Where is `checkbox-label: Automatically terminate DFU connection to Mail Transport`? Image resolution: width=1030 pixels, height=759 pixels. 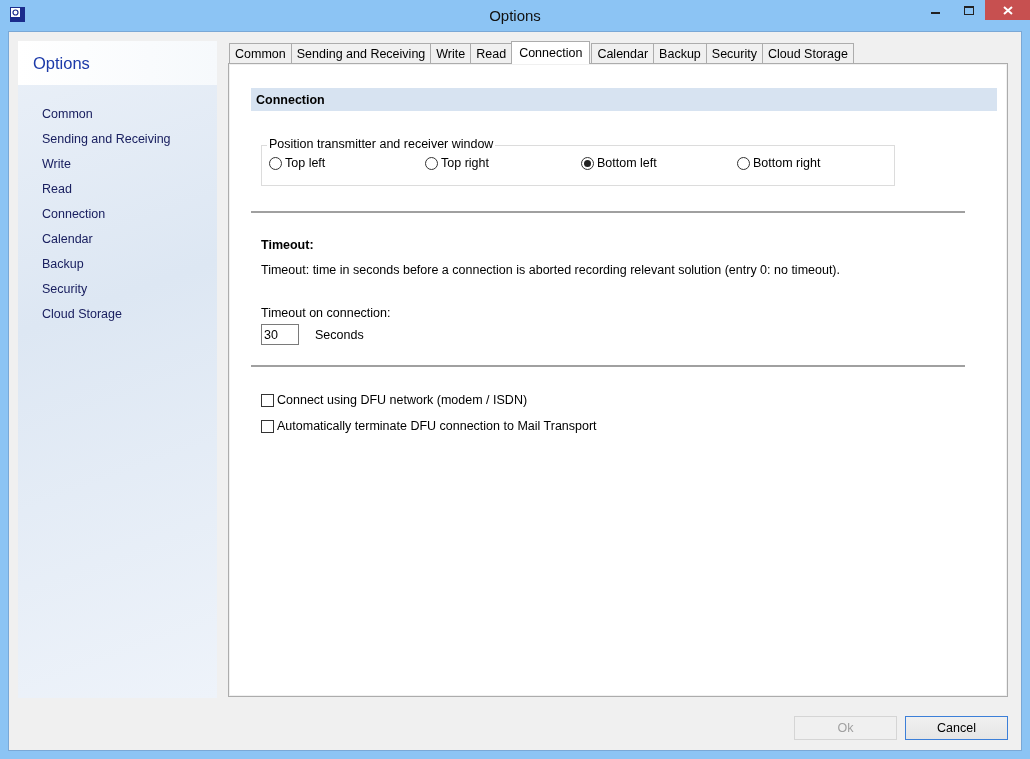
checkbox-label: Automatically terminate DFU connection to Mail Transport is located at coordinates (437, 426).